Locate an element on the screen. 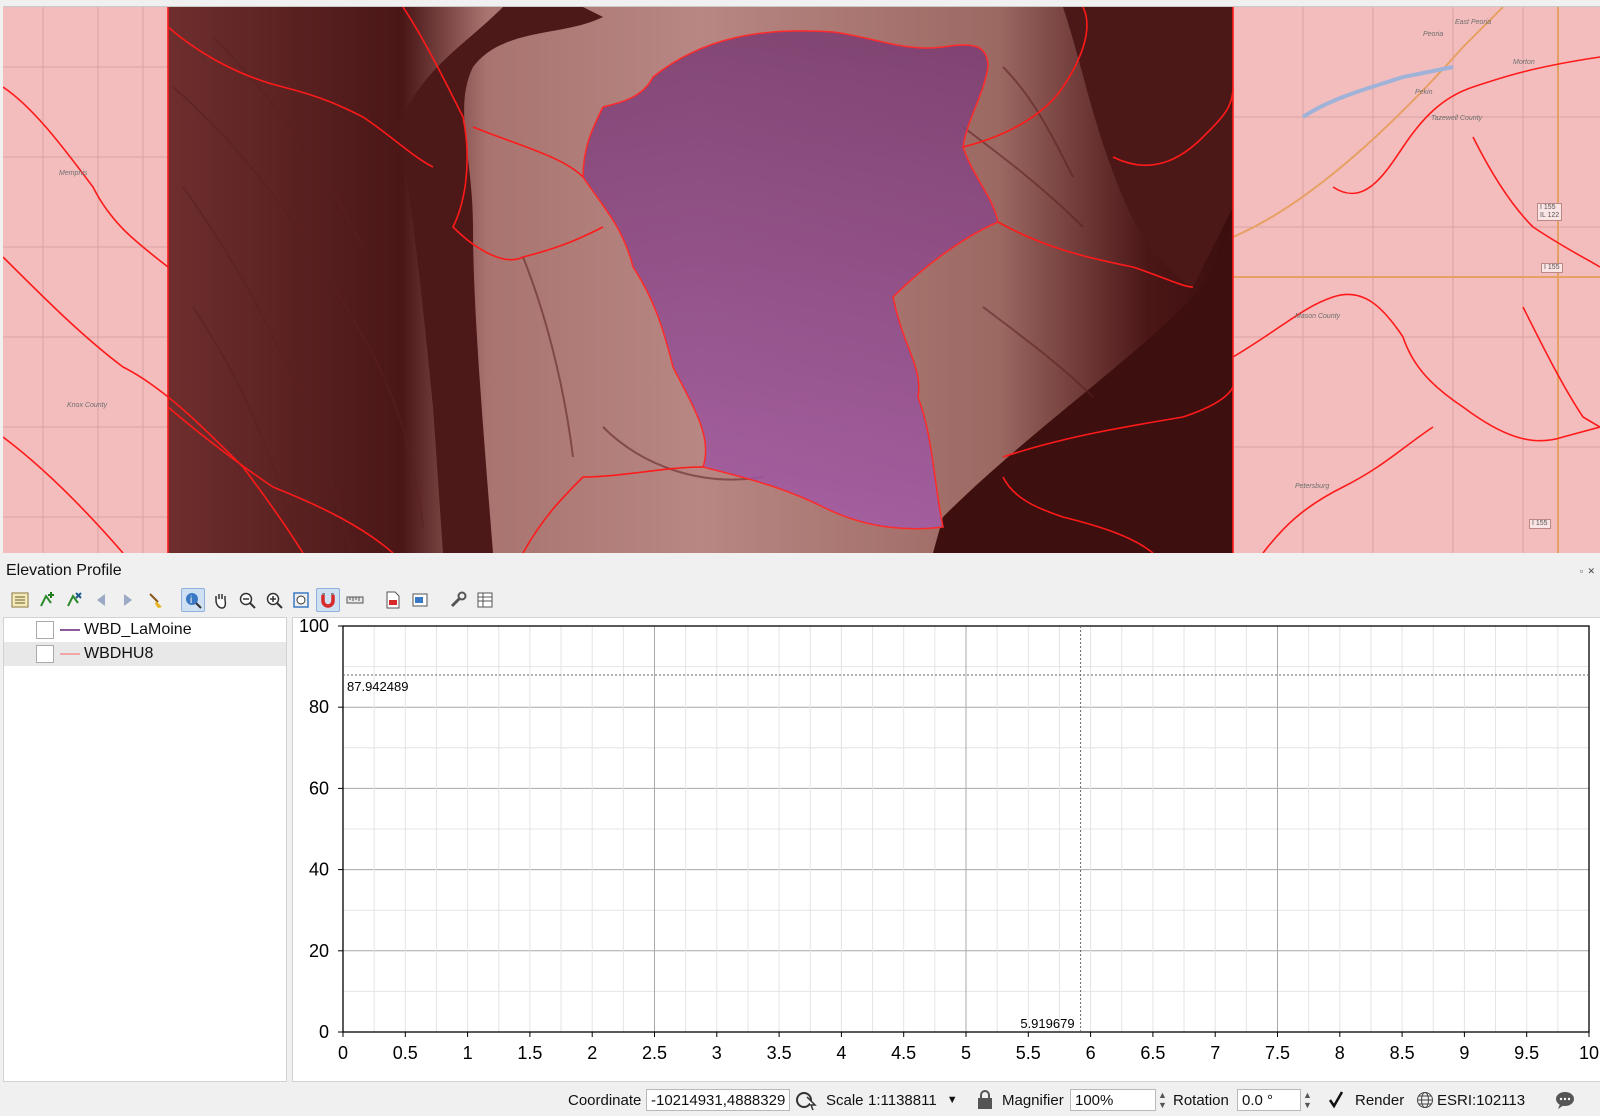 This screenshot has height=1116, width=1600. y-tick-label: 20 is located at coordinates (319, 951).